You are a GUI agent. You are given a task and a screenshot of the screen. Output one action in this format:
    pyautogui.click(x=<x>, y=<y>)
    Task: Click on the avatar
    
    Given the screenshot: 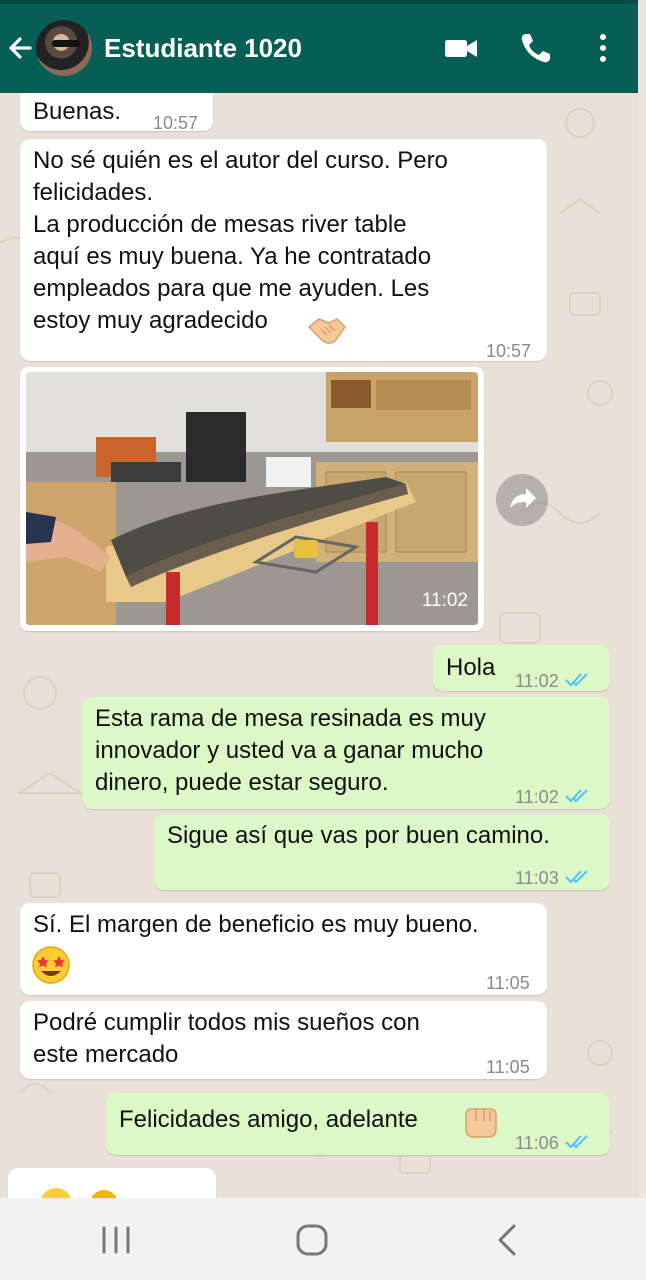 What is the action you would take?
    pyautogui.click(x=64, y=48)
    